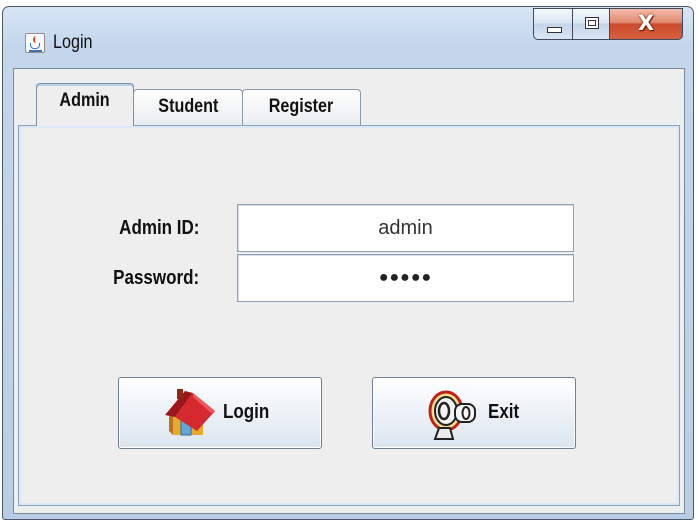  I want to click on key-icon, so click(452, 415).